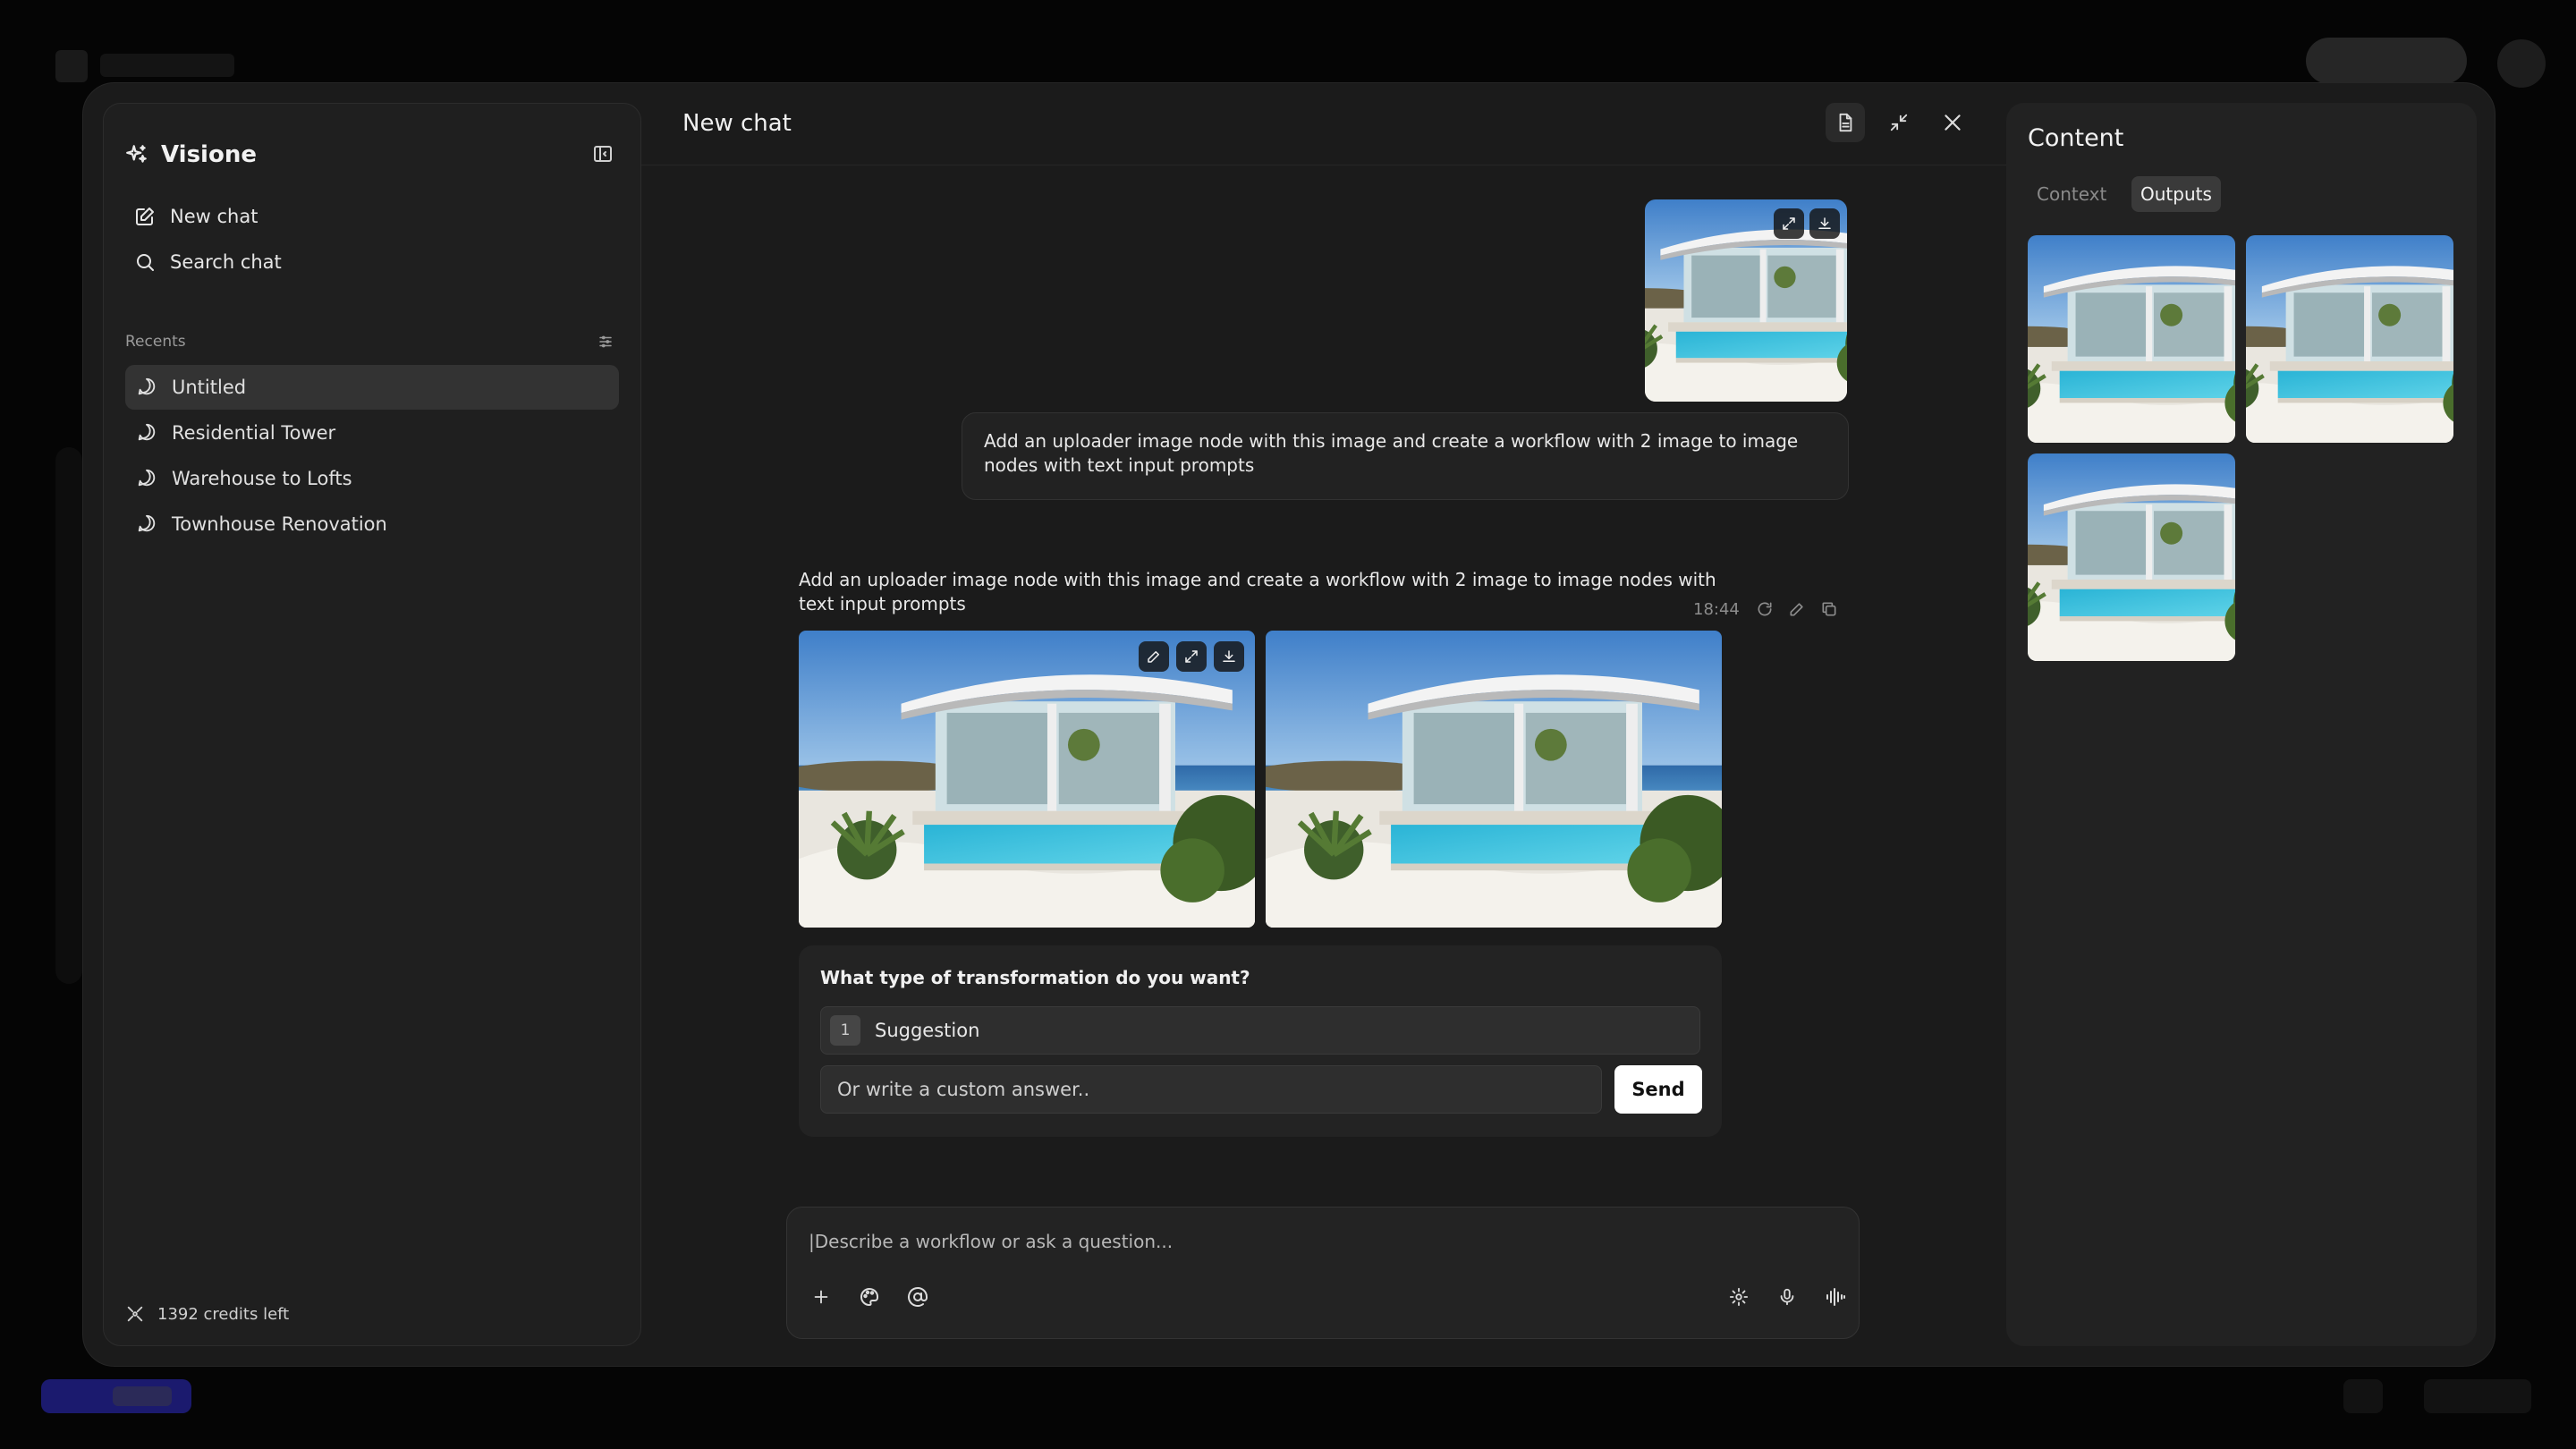 This screenshot has height=1449, width=2576. I want to click on close-button, so click(1952, 122).